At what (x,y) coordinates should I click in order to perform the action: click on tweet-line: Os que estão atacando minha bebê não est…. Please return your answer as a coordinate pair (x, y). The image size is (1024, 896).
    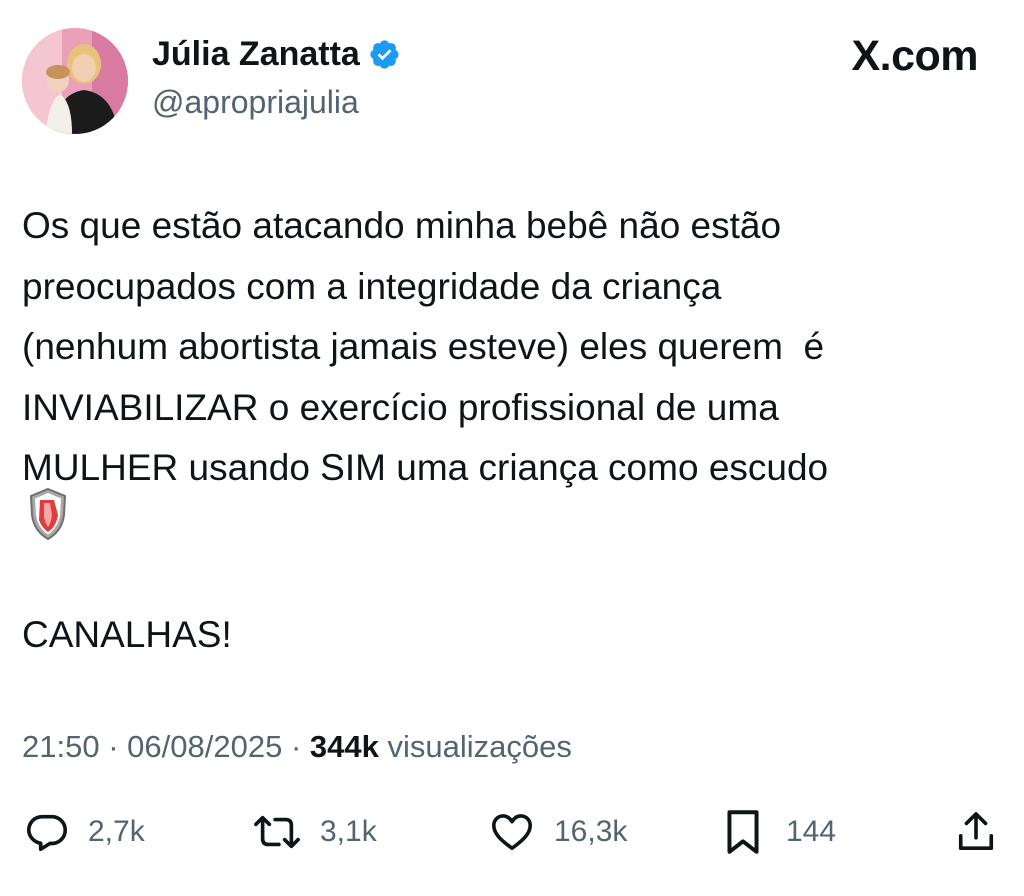
    Looking at the image, I should click on (402, 225).